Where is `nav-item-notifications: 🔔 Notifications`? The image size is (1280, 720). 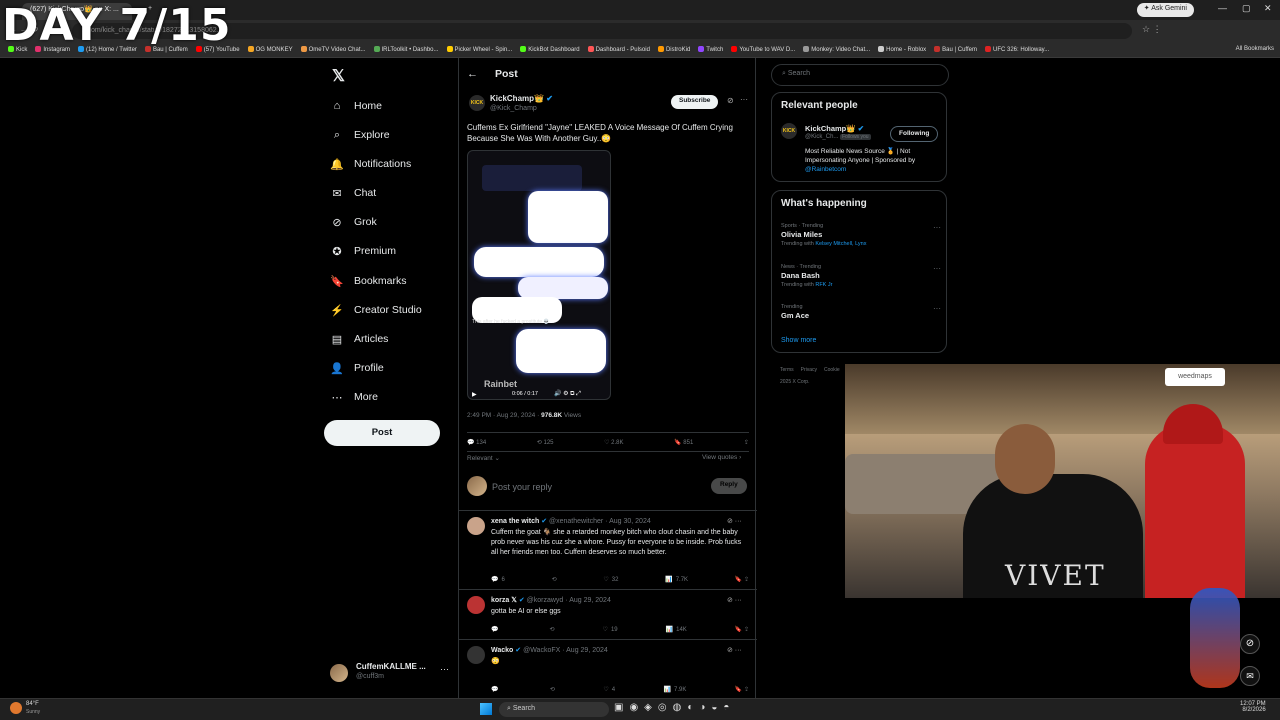 nav-item-notifications: 🔔 Notifications is located at coordinates (370, 164).